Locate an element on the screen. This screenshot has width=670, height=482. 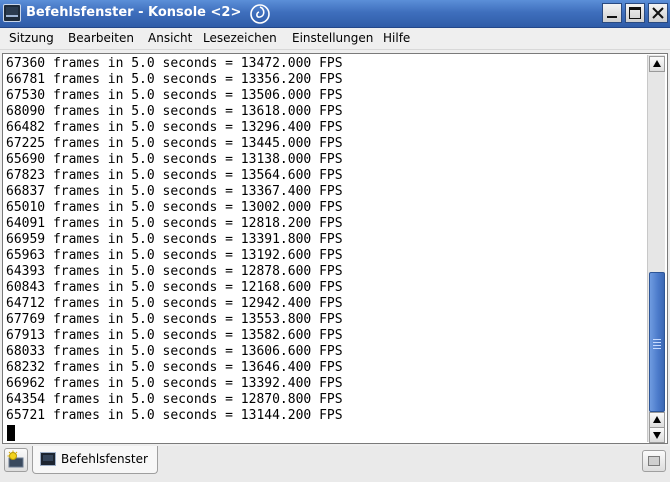
vertical-scrollbar is located at coordinates (656, 249).